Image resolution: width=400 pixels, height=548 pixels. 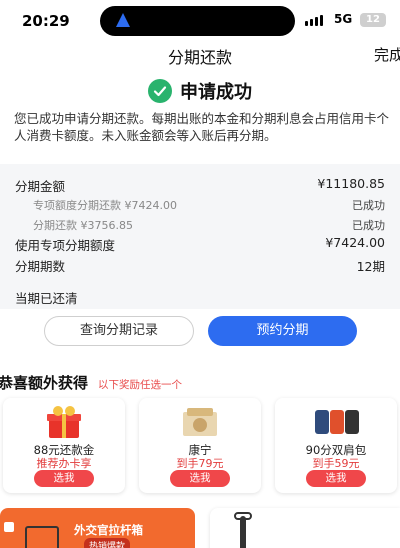 I want to click on done-button: 完成, so click(x=387, y=54).